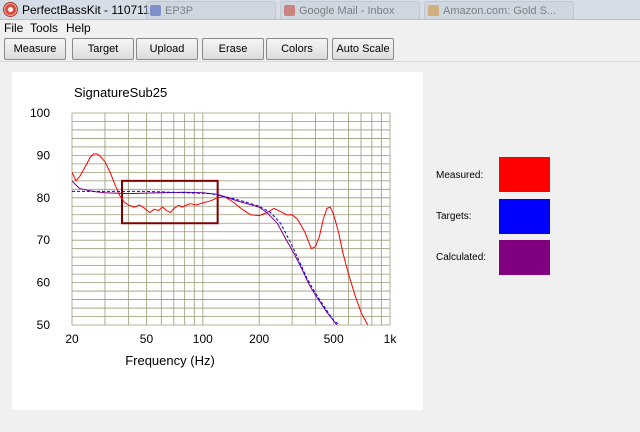 The image size is (640, 432). What do you see at coordinates (211, 10) in the screenshot?
I see `background-tab: EP3P` at bounding box center [211, 10].